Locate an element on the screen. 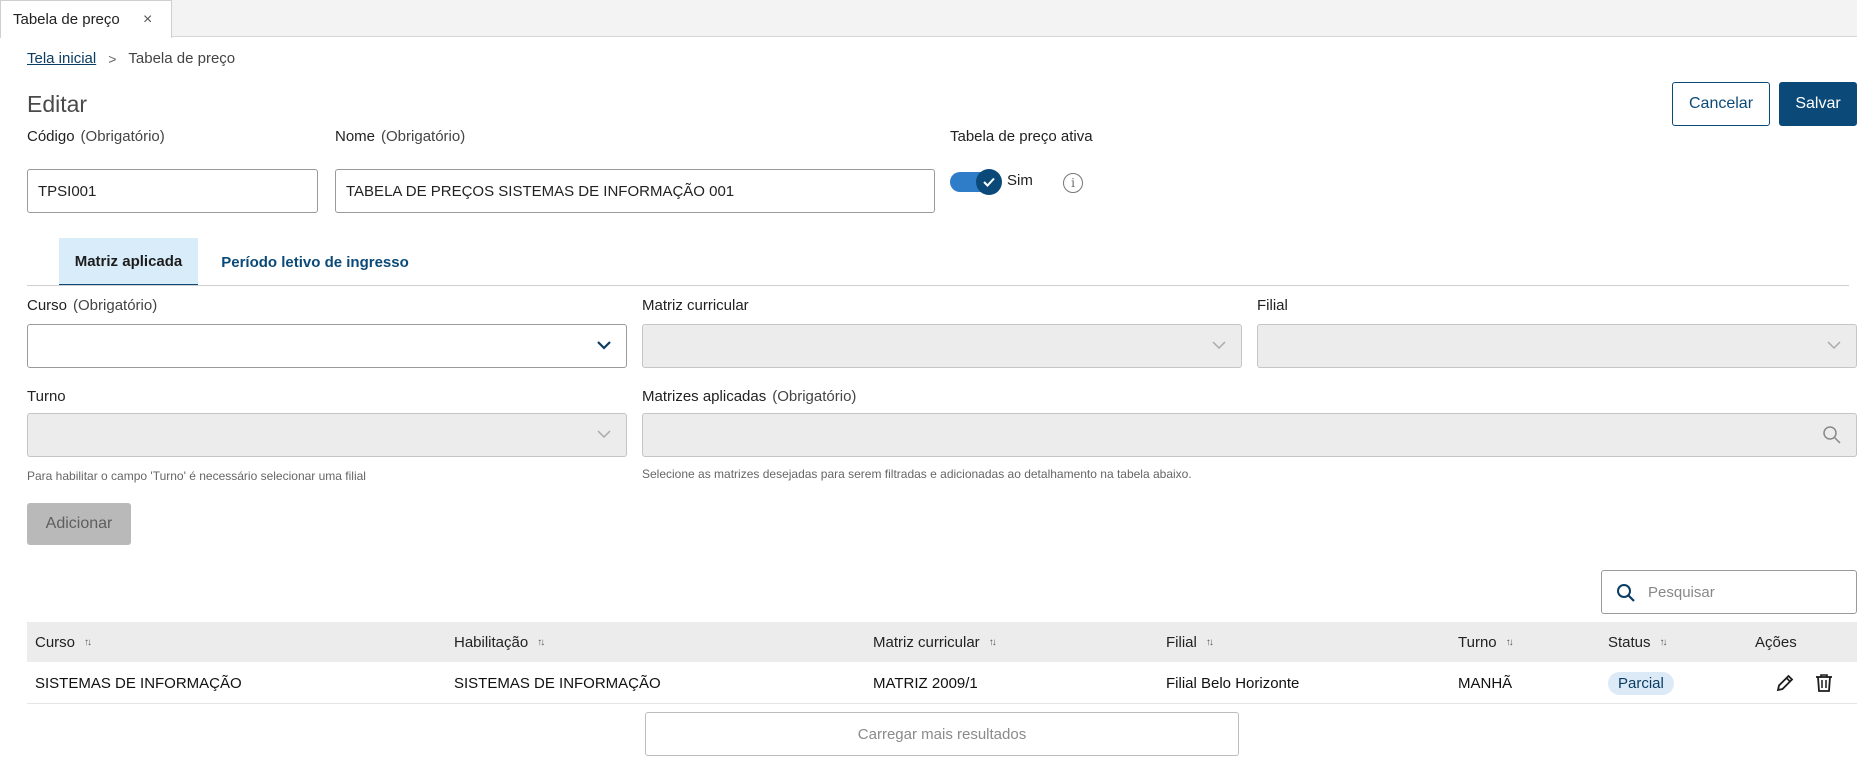 The image size is (1857, 772). column-header-label: Turno is located at coordinates (1477, 642).